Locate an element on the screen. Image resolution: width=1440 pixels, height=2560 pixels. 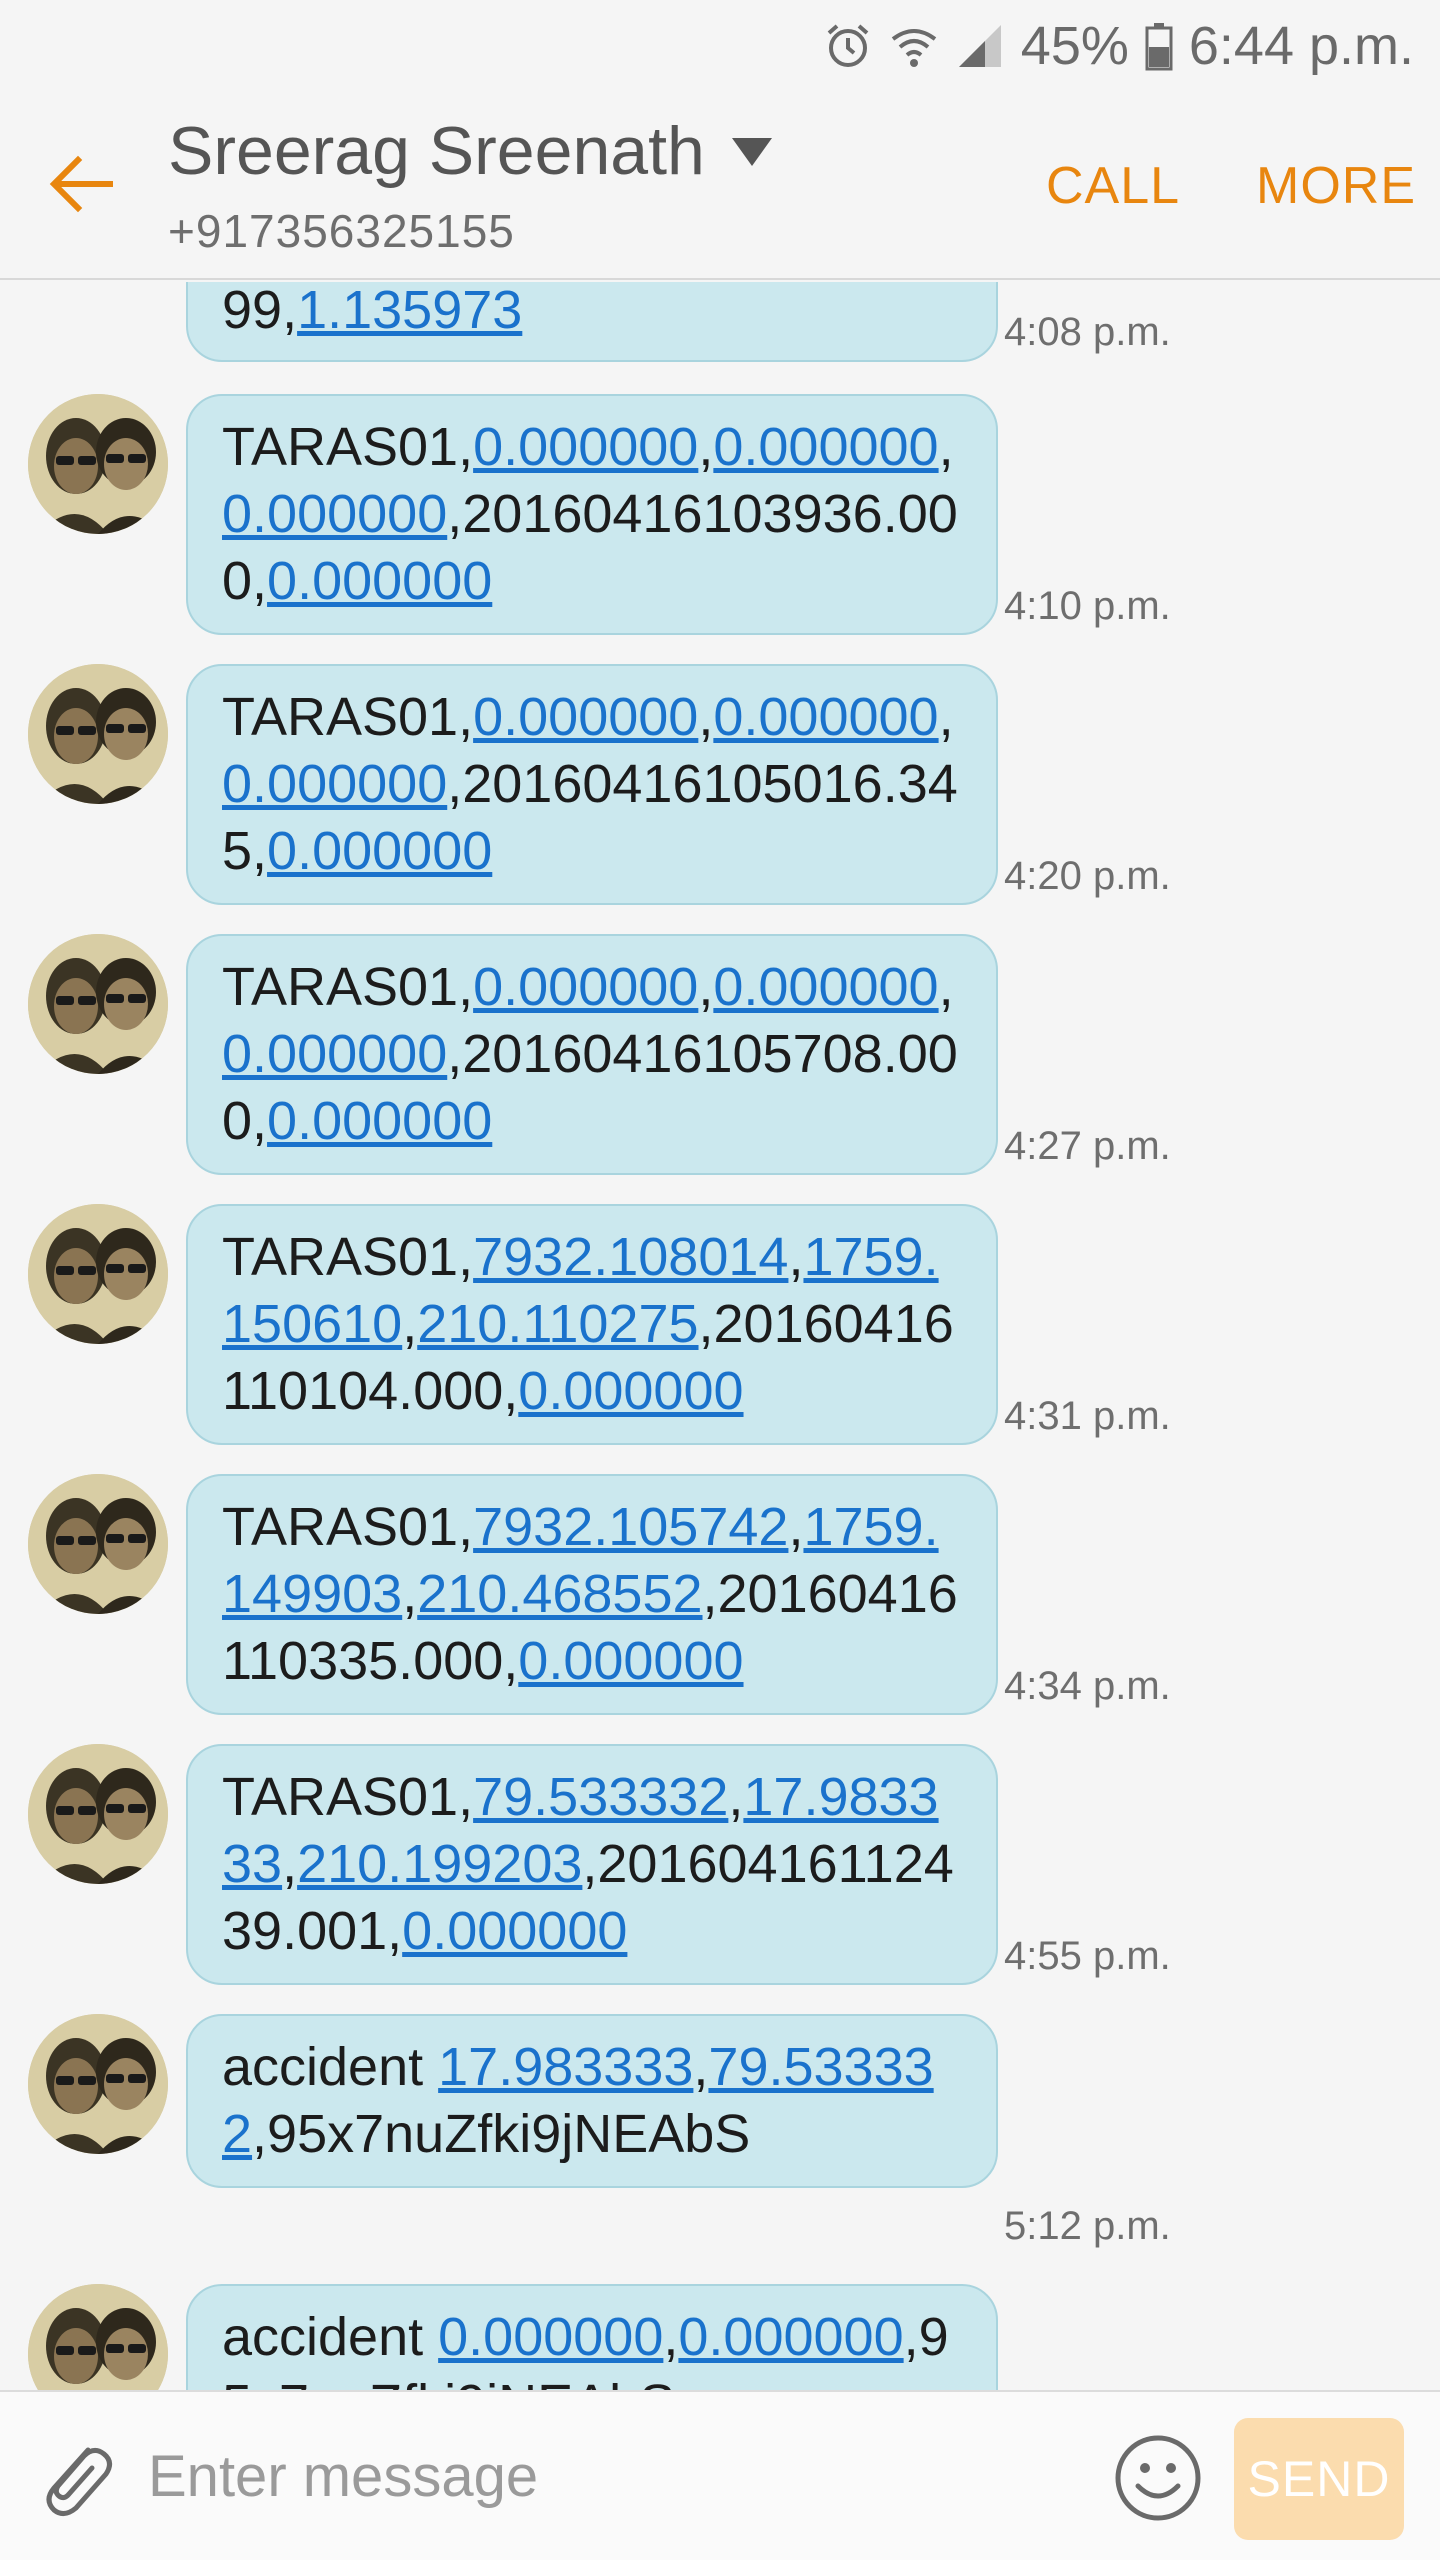
message-link: 17.983333 is located at coordinates (565, 2067).